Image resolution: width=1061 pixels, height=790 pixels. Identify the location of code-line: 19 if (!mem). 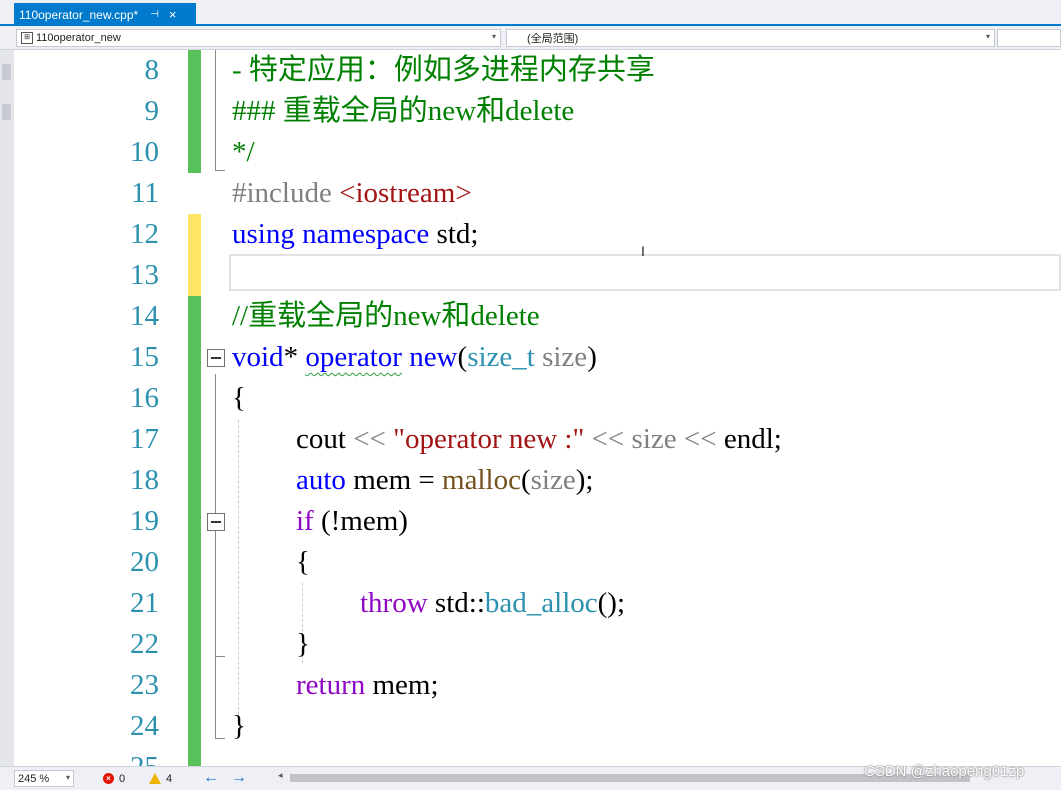
(537, 521).